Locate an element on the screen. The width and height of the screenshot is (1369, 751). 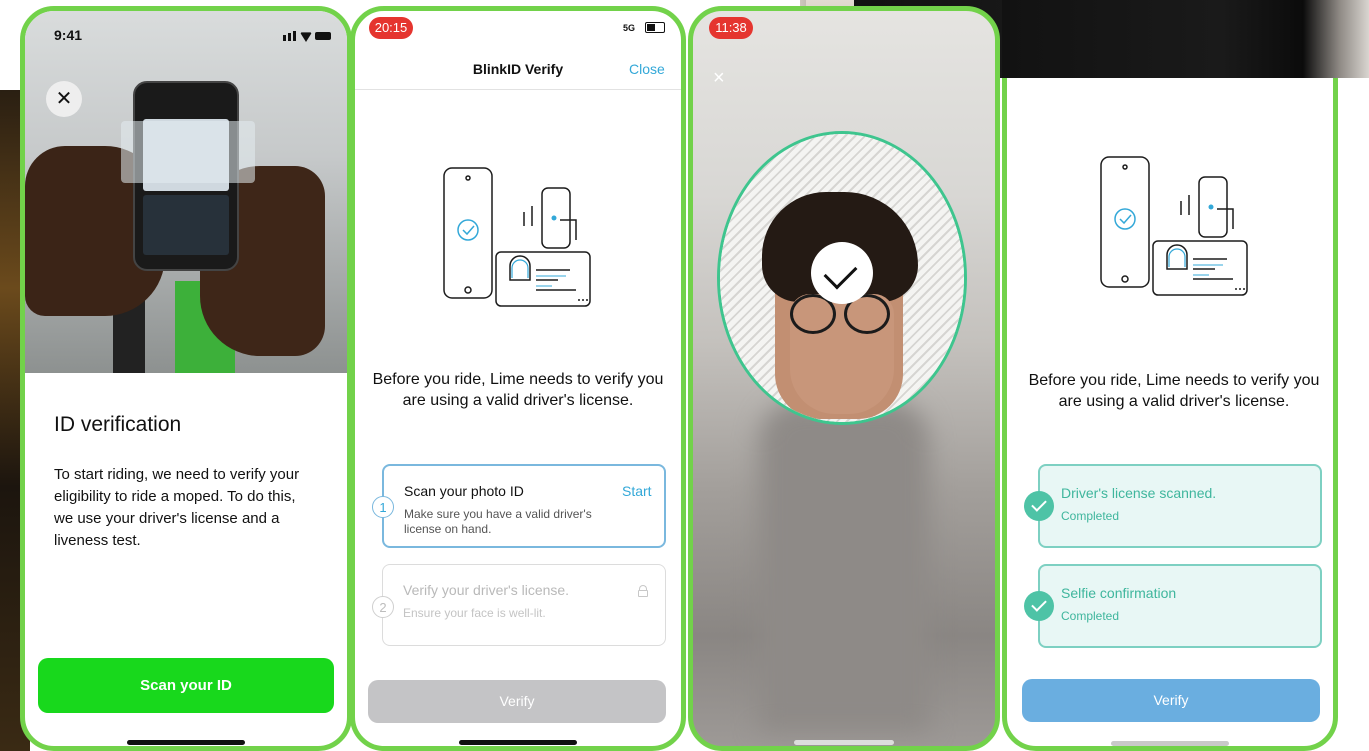
check-badge is located at coordinates (842, 273).